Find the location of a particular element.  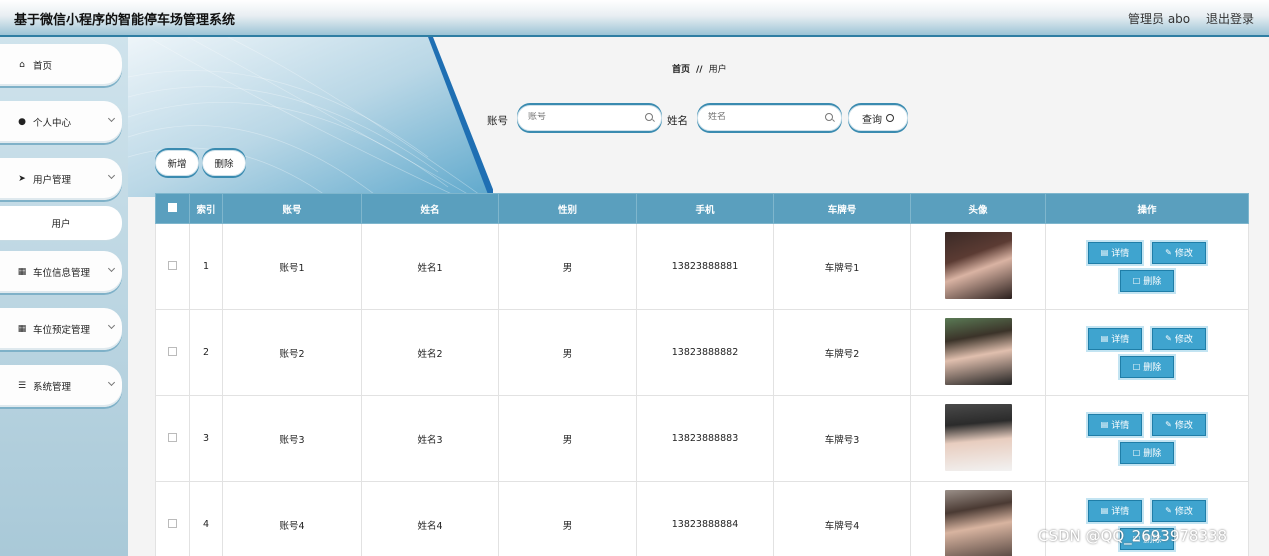

table-row: 3 账号3 姓名3 男 13823888883 车牌号3 ▤ 详情 ✎ 修改 □ 删除 is located at coordinates (702, 438).